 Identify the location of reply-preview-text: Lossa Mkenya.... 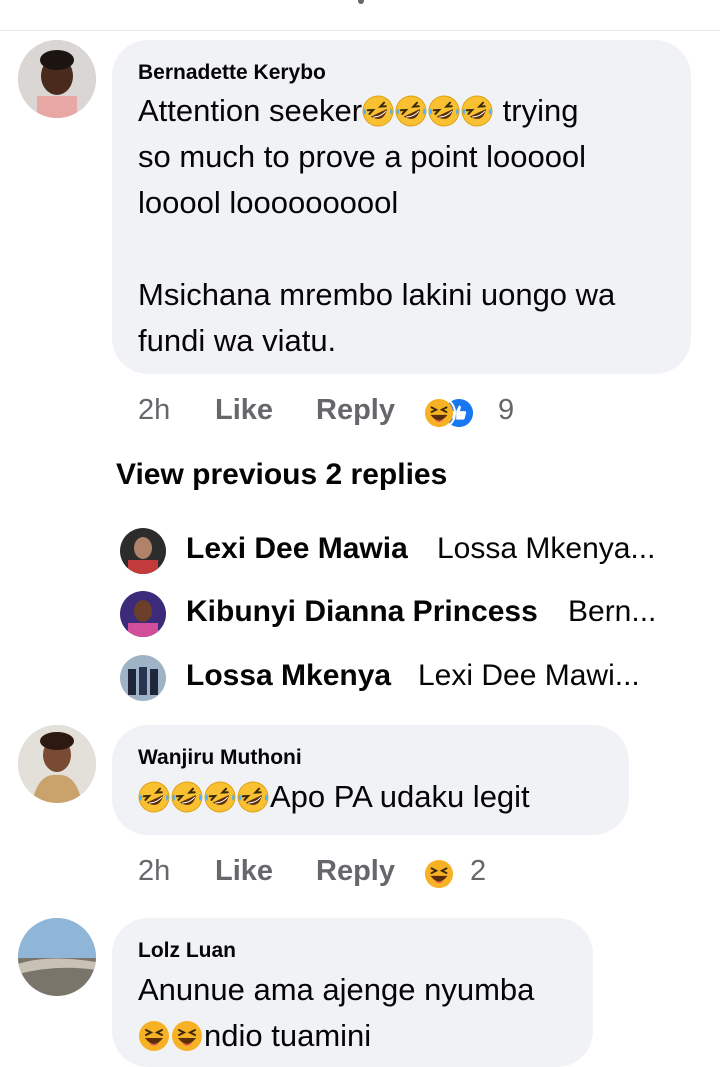
(546, 548).